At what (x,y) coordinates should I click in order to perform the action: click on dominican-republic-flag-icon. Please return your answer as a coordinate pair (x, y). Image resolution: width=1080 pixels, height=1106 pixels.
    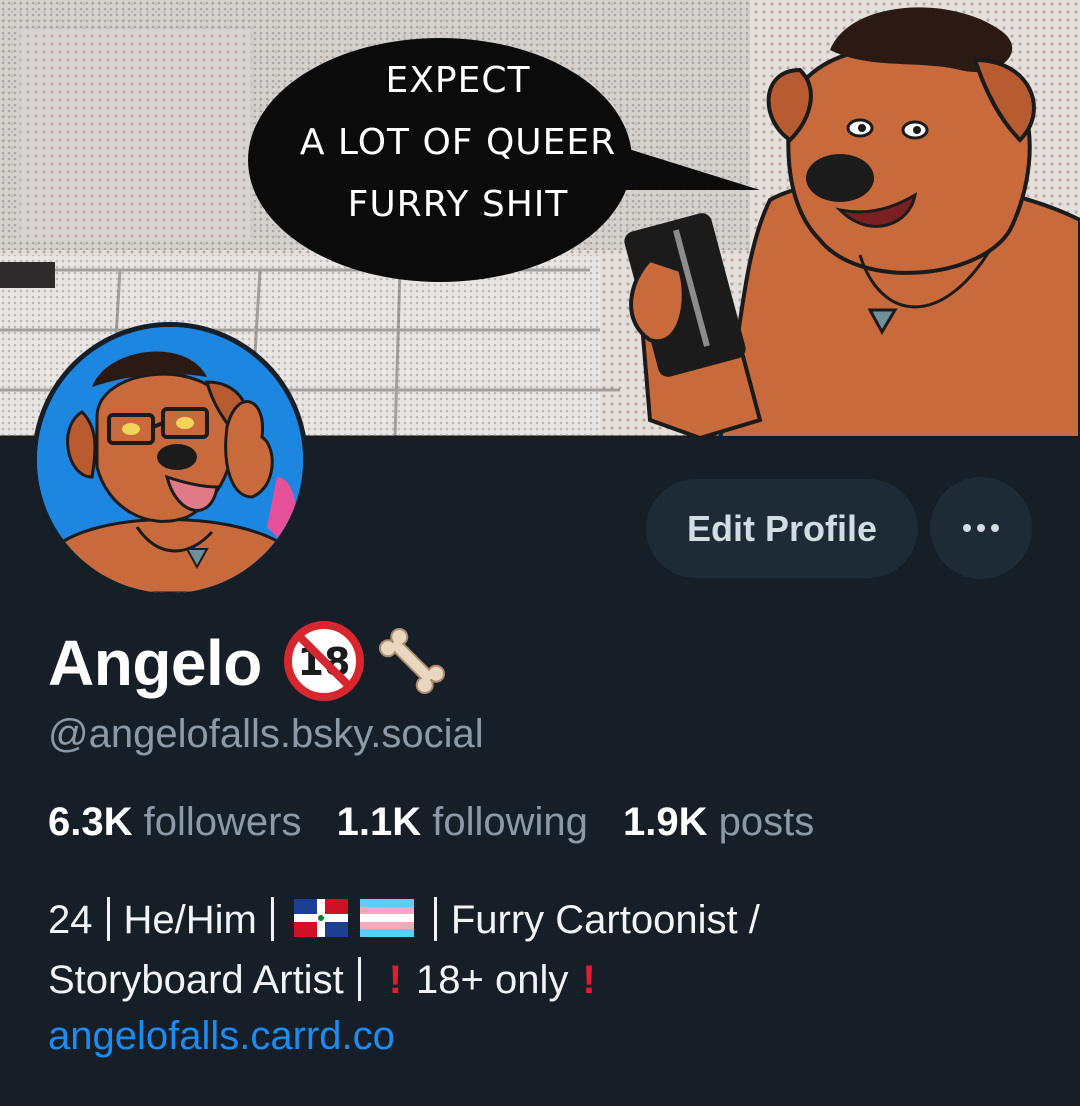
    Looking at the image, I should click on (320, 924).